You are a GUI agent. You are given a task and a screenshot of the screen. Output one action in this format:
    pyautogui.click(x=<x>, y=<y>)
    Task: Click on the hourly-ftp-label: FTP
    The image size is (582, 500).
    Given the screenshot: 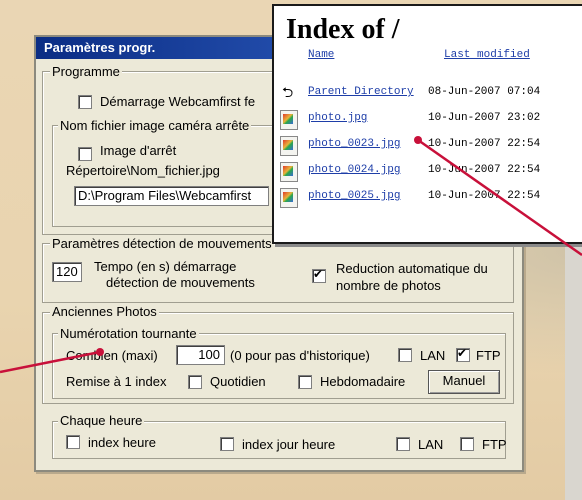 What is the action you would take?
    pyautogui.click(x=494, y=444)
    